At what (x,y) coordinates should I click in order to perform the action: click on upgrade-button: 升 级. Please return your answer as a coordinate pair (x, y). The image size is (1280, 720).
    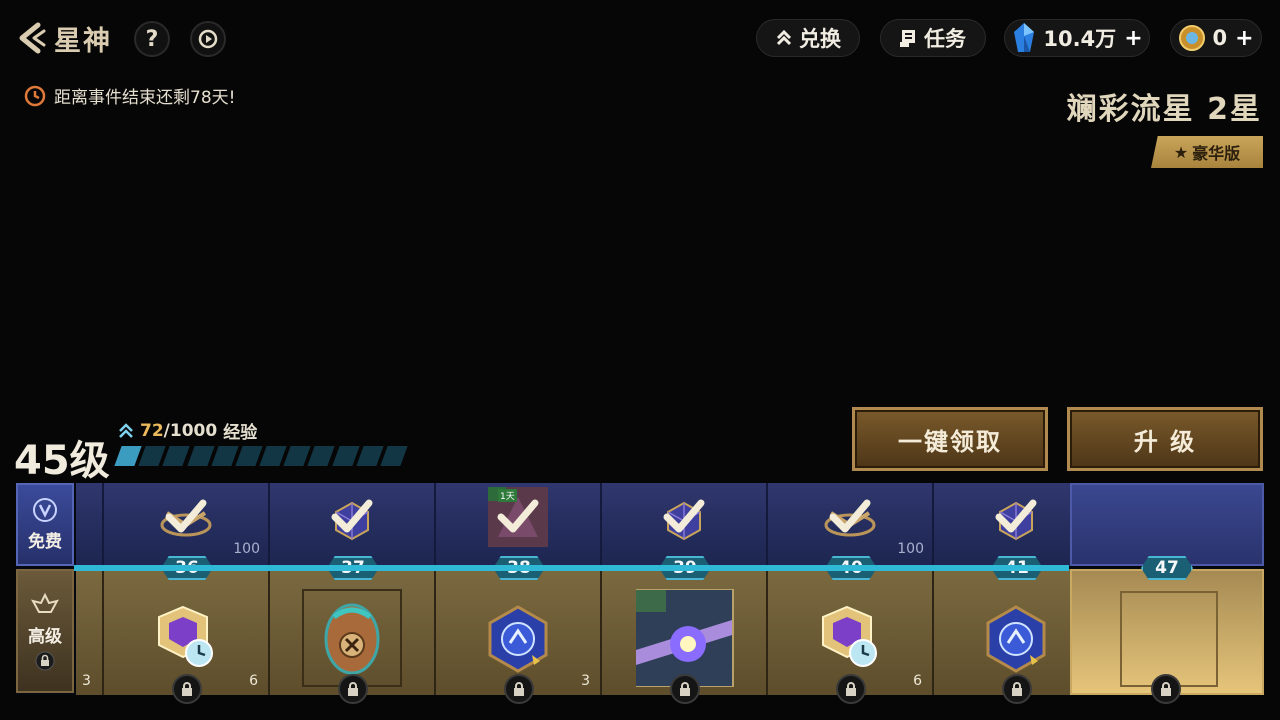
    Looking at the image, I should click on (1165, 439).